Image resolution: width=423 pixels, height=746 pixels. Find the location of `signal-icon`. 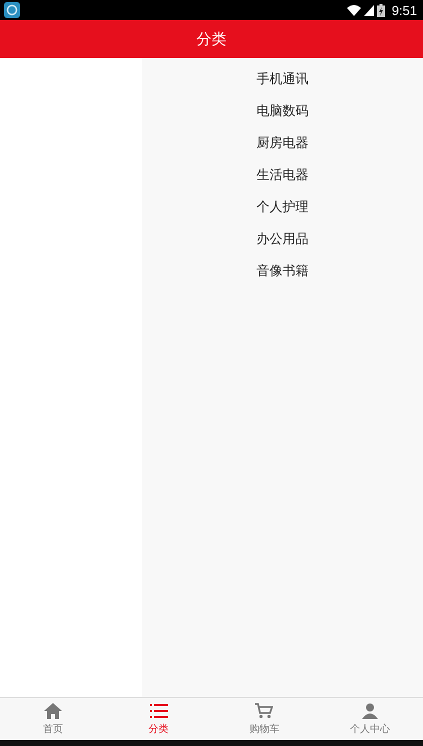

signal-icon is located at coordinates (369, 10).